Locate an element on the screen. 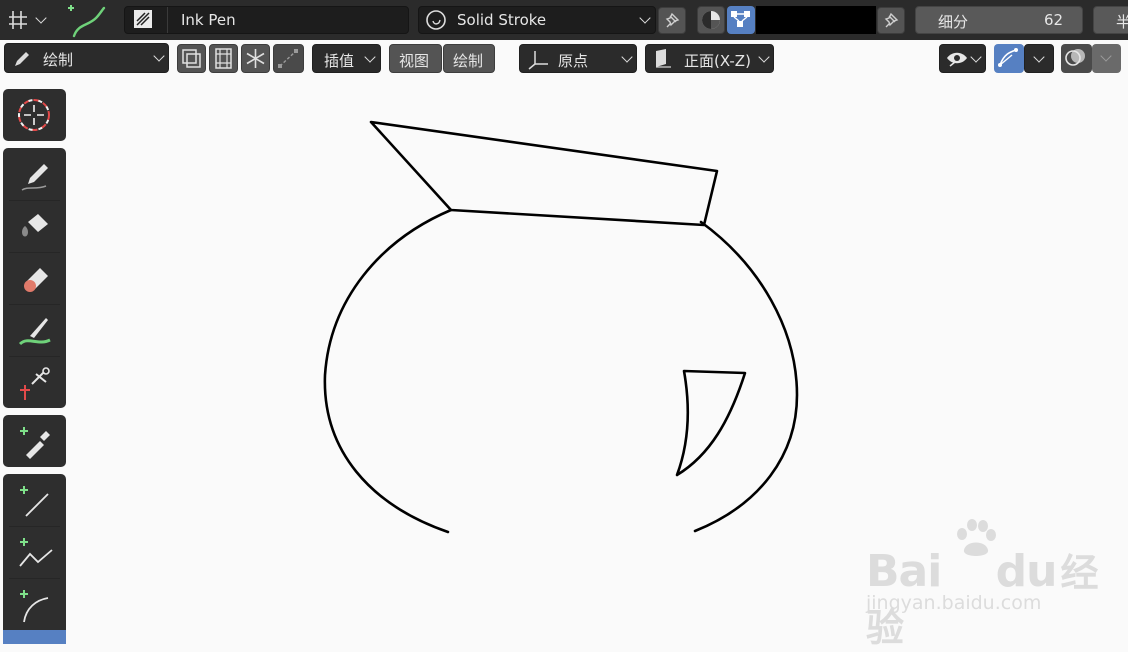 The width and height of the screenshot is (1128, 652). brush-thumbnail-icon is located at coordinates (143, 19).